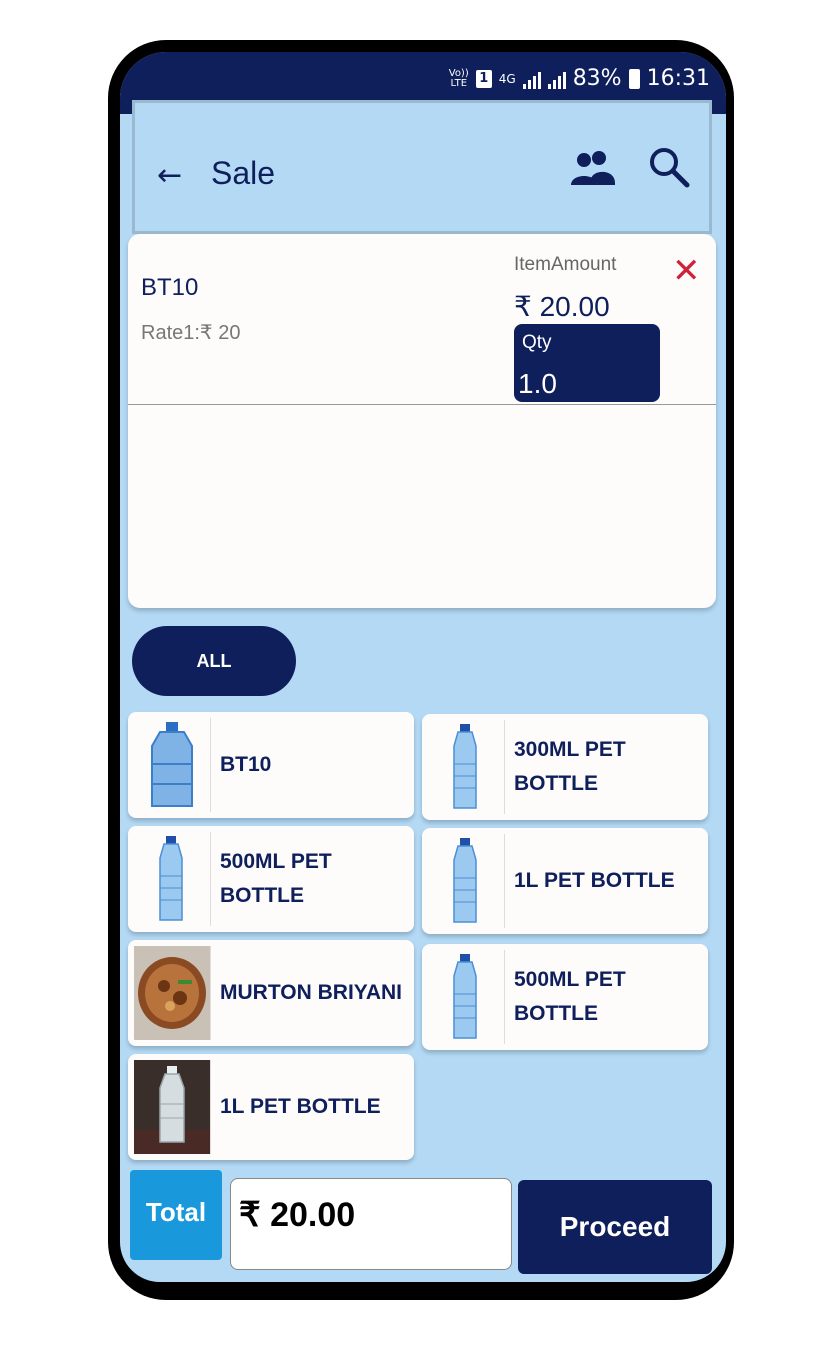 This screenshot has height=1360, width=813. Describe the element at coordinates (593, 169) in the screenshot. I see `customers-icon` at that location.